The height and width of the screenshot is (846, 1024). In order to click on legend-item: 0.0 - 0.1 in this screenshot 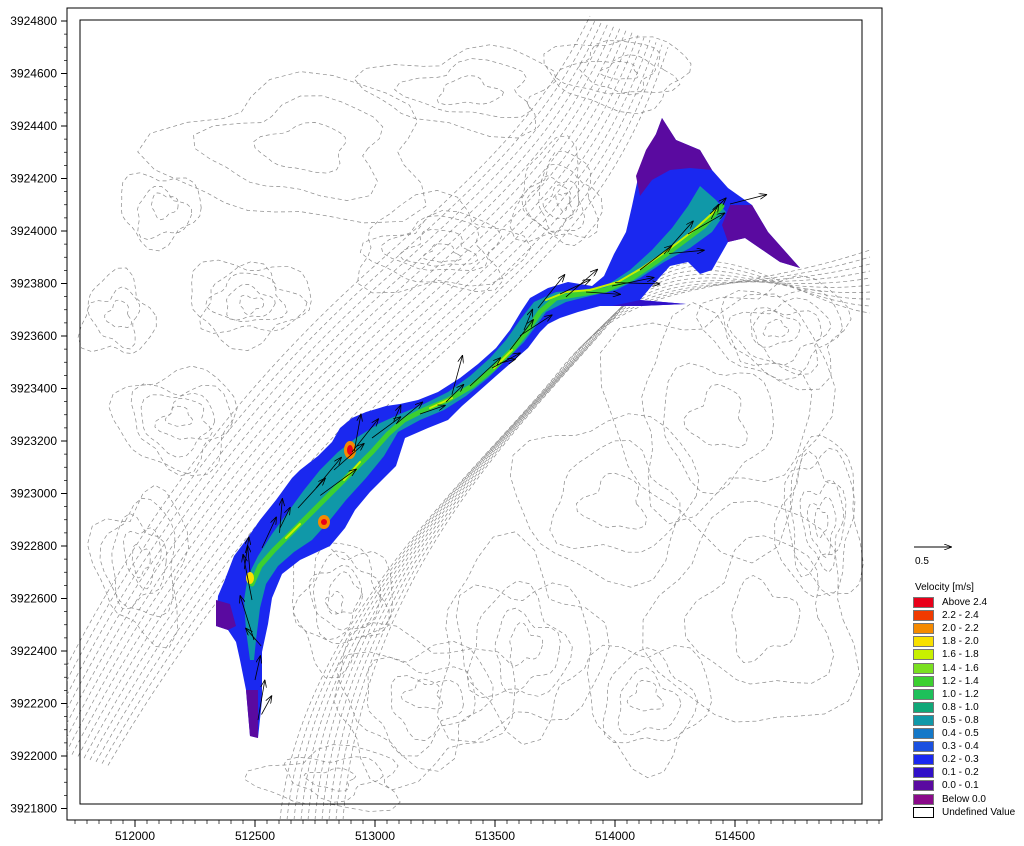, I will do `click(968, 786)`.